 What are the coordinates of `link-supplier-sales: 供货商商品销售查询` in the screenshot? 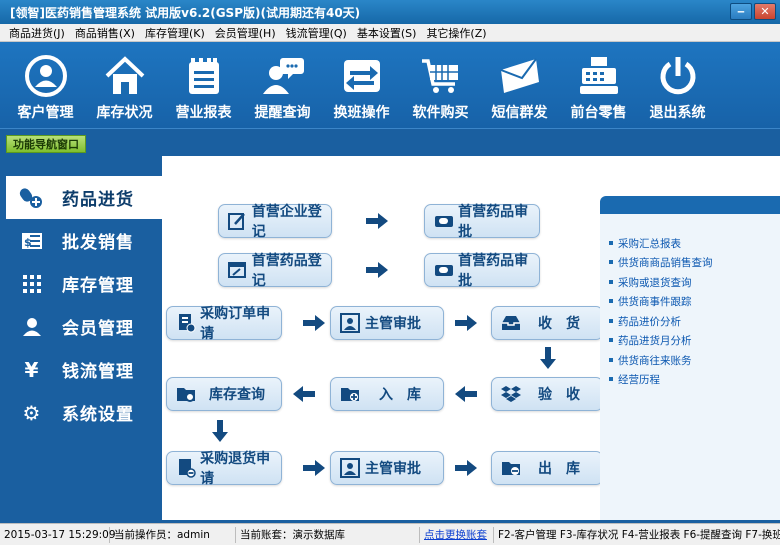 It's located at (661, 262).